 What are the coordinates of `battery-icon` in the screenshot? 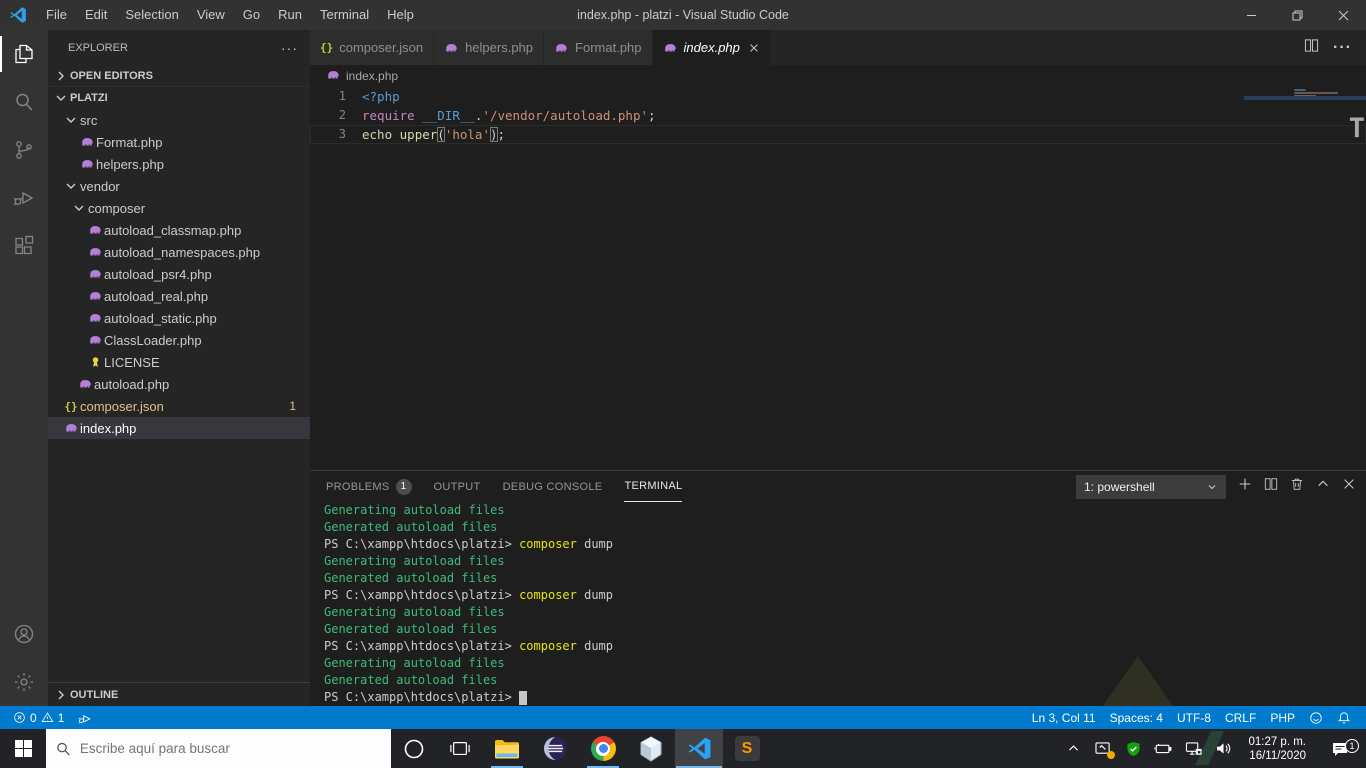 It's located at (1163, 748).